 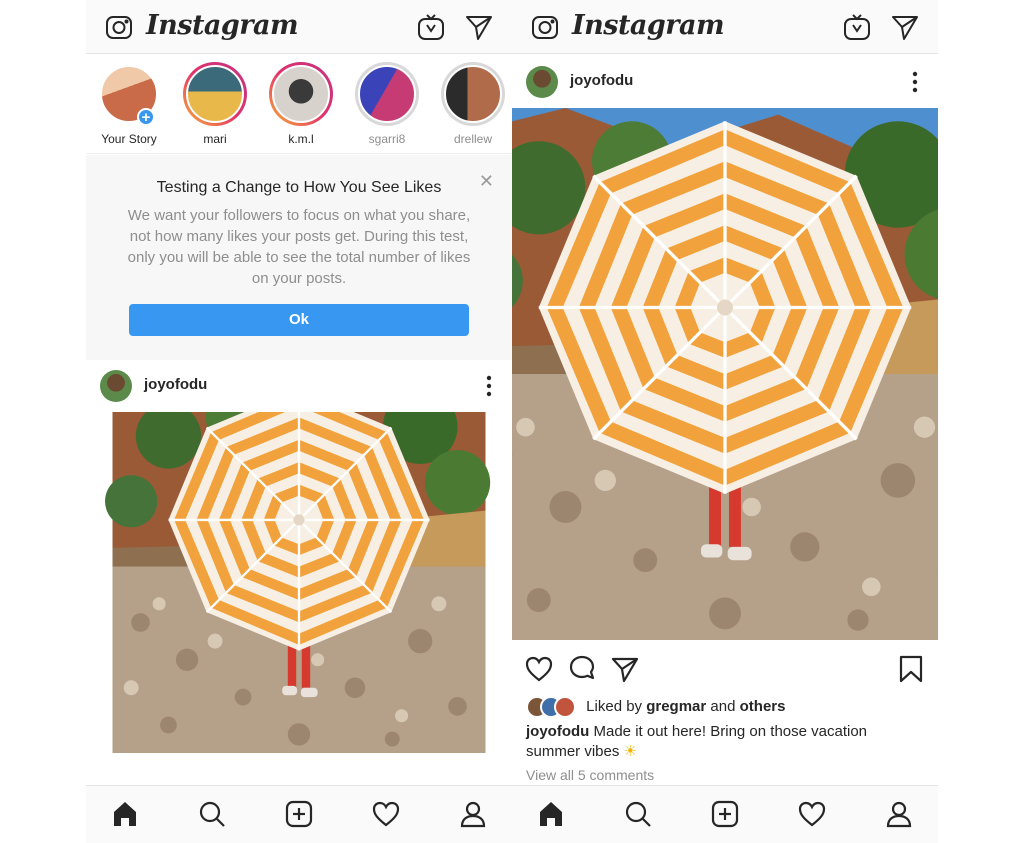 I want to click on stories-tray: + Your Story mari k.m.l sgarri8 drellew, so click(x=299, y=104).